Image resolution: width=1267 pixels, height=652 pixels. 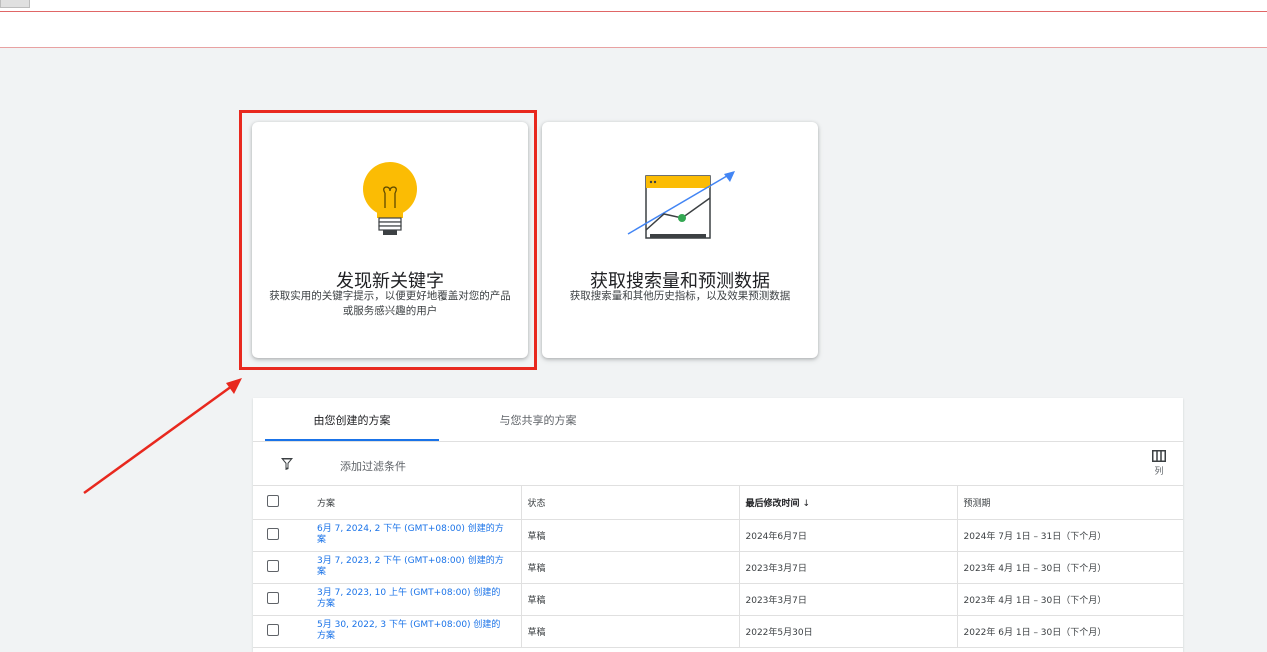 I want to click on discover-keywords-card: 发现新关键字 获取实用的关键字提示，以便更好地覆盖对您的产品或服务感兴趣的用户, so click(x=390, y=240).